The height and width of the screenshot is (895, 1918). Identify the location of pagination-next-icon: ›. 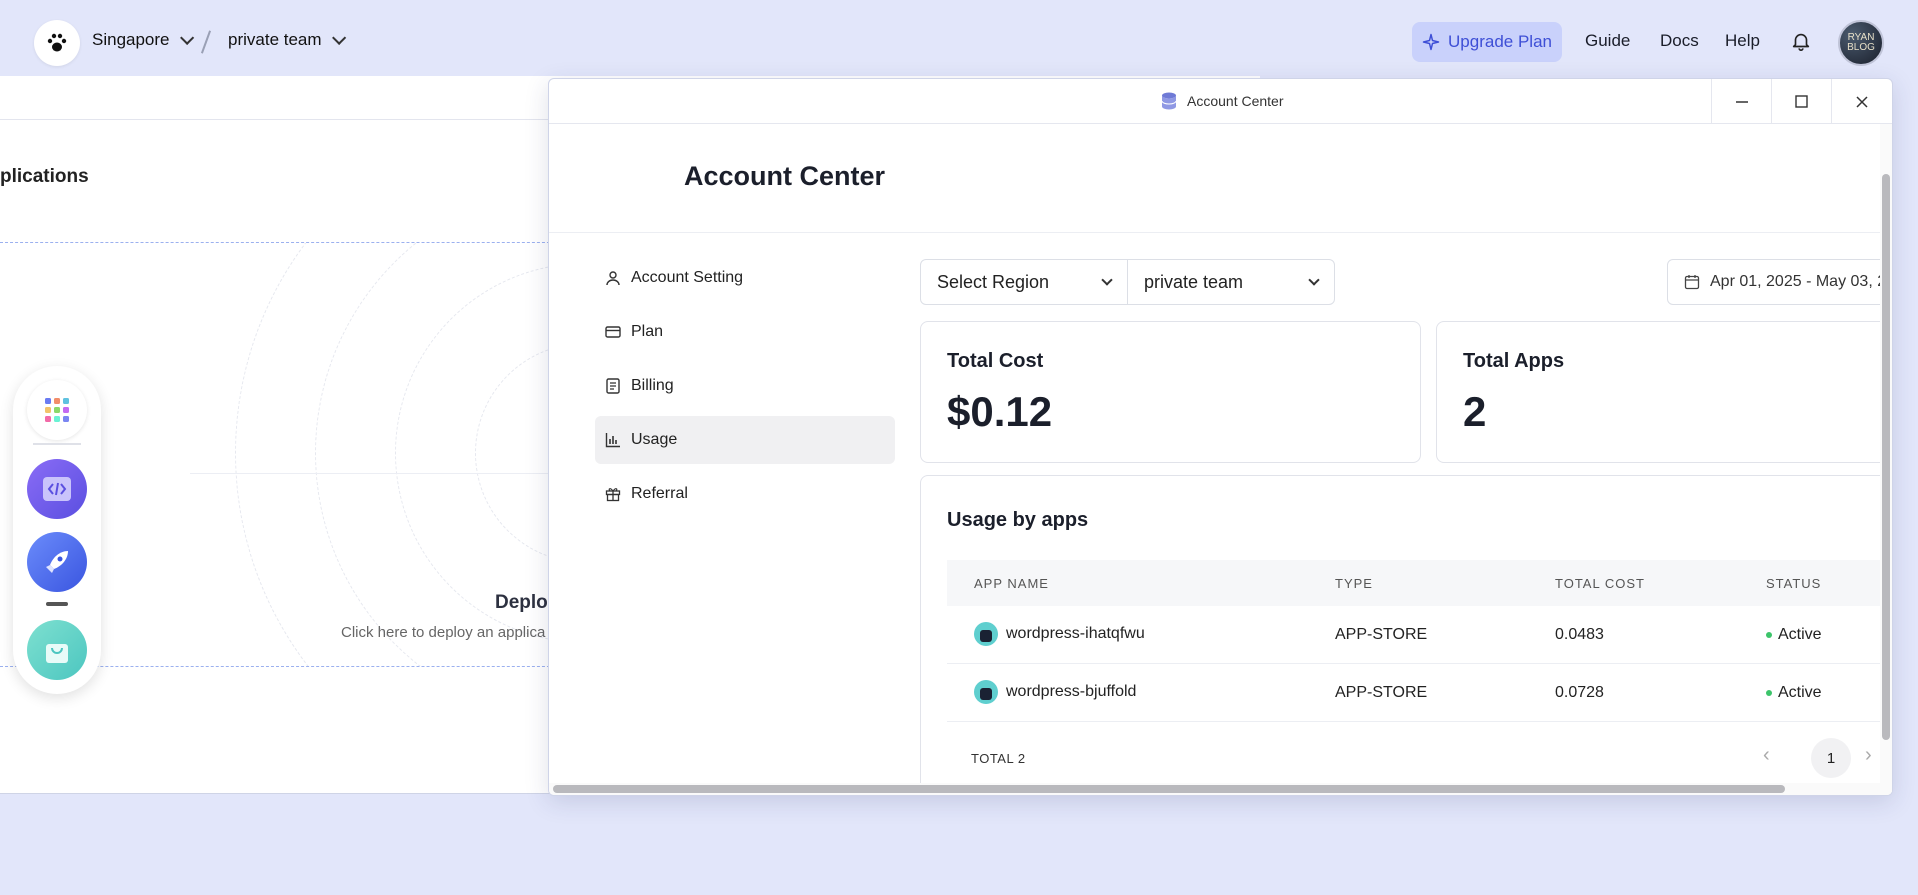
(1868, 755).